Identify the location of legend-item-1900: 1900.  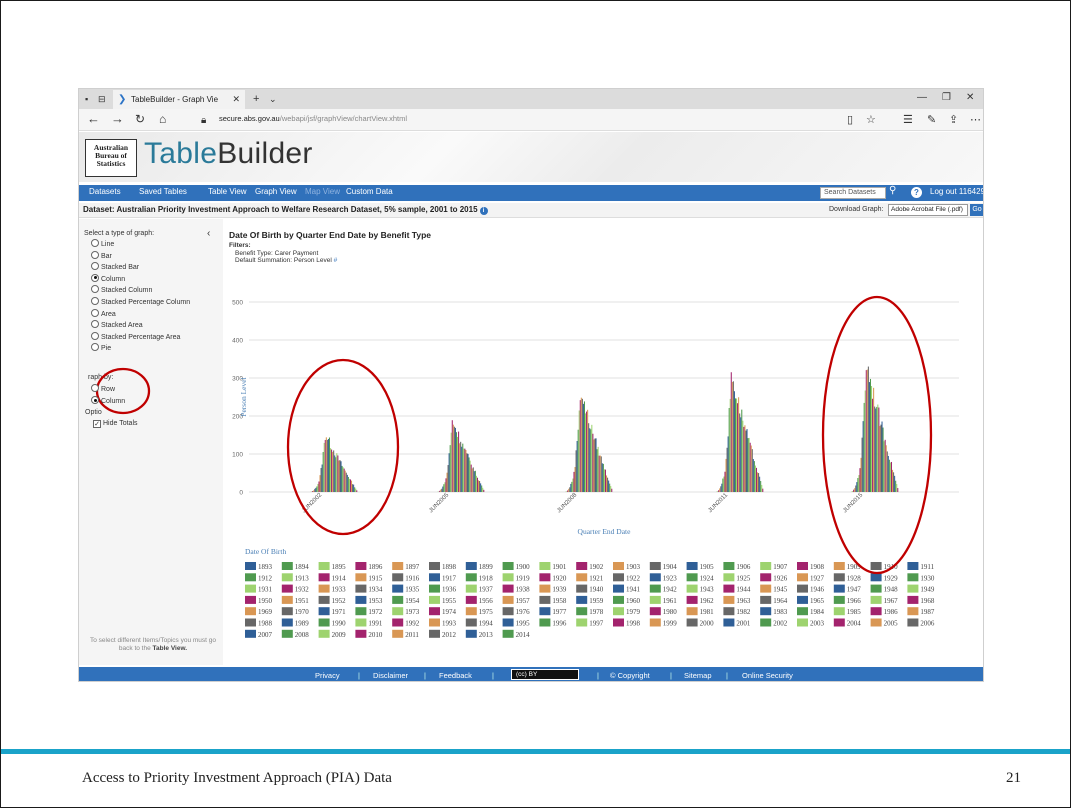
(516, 566).